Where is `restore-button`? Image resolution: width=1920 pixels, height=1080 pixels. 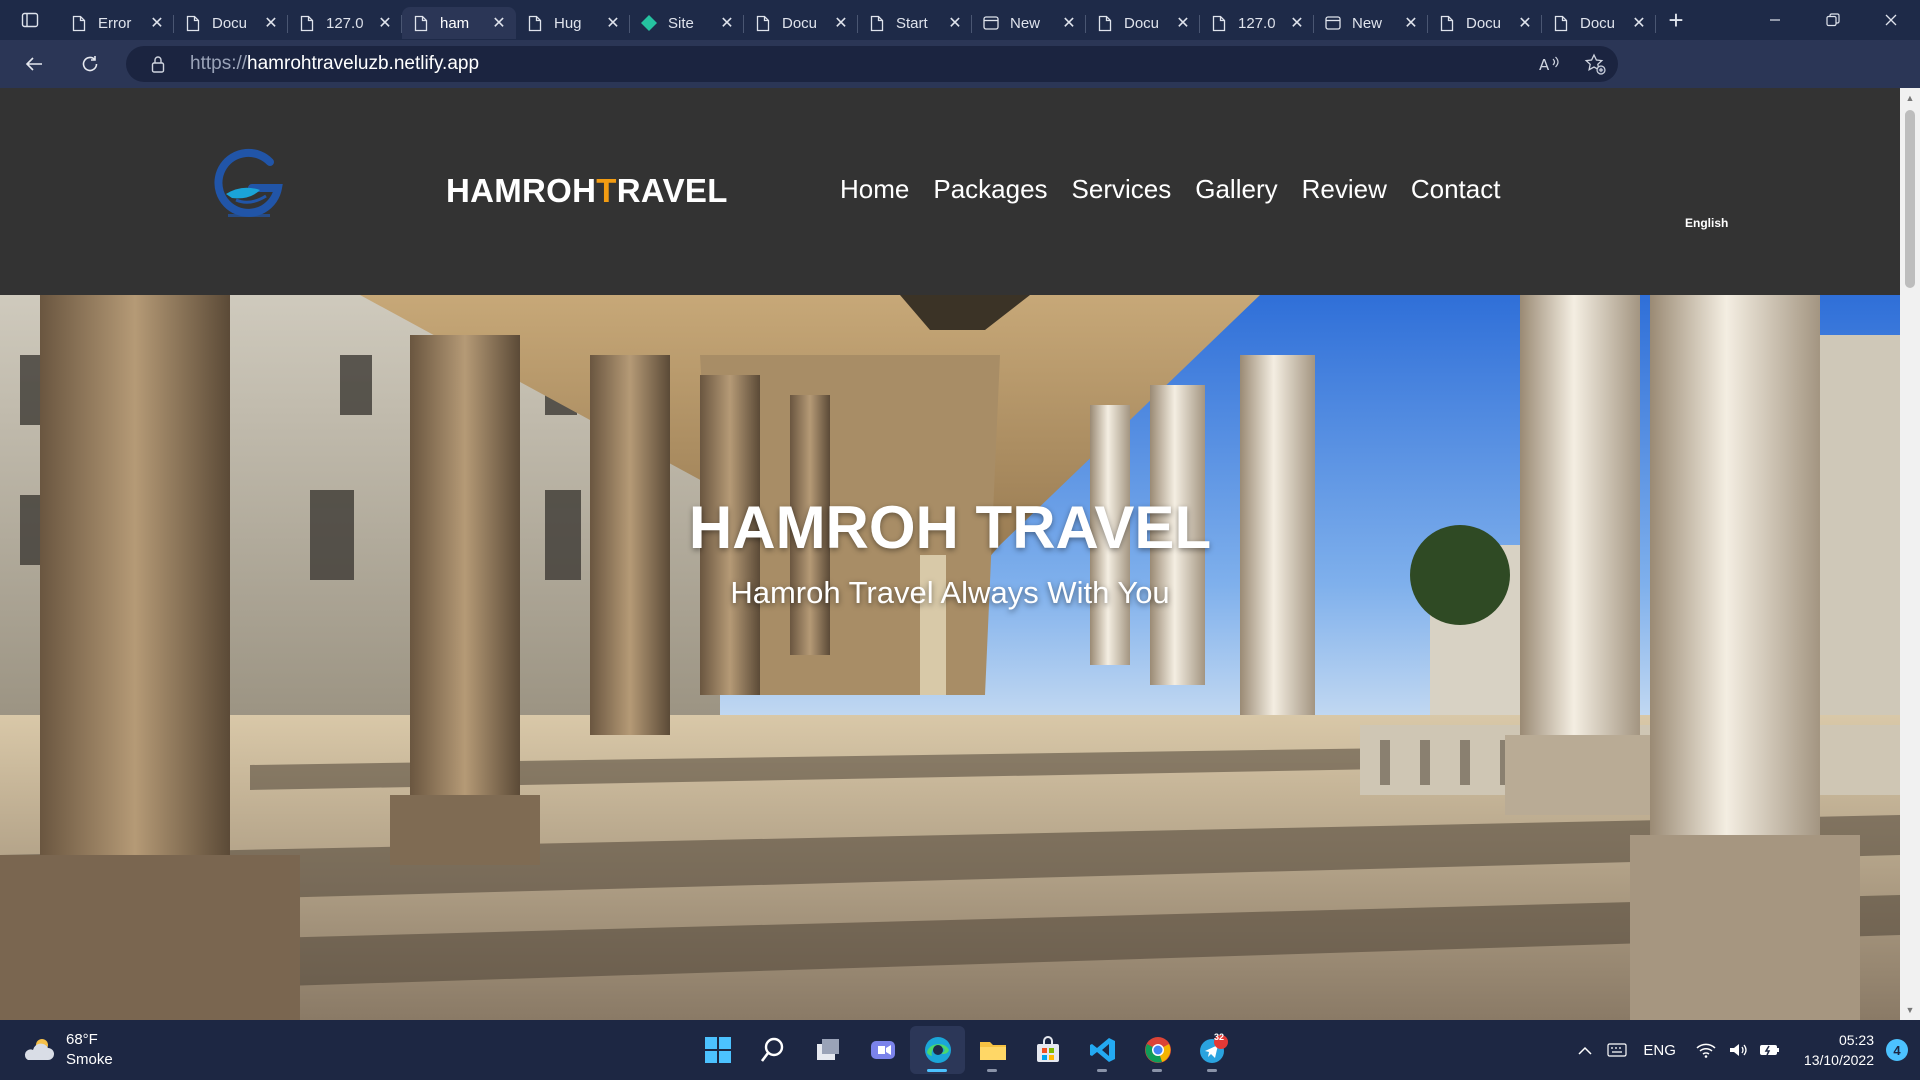
restore-button is located at coordinates (1833, 20).